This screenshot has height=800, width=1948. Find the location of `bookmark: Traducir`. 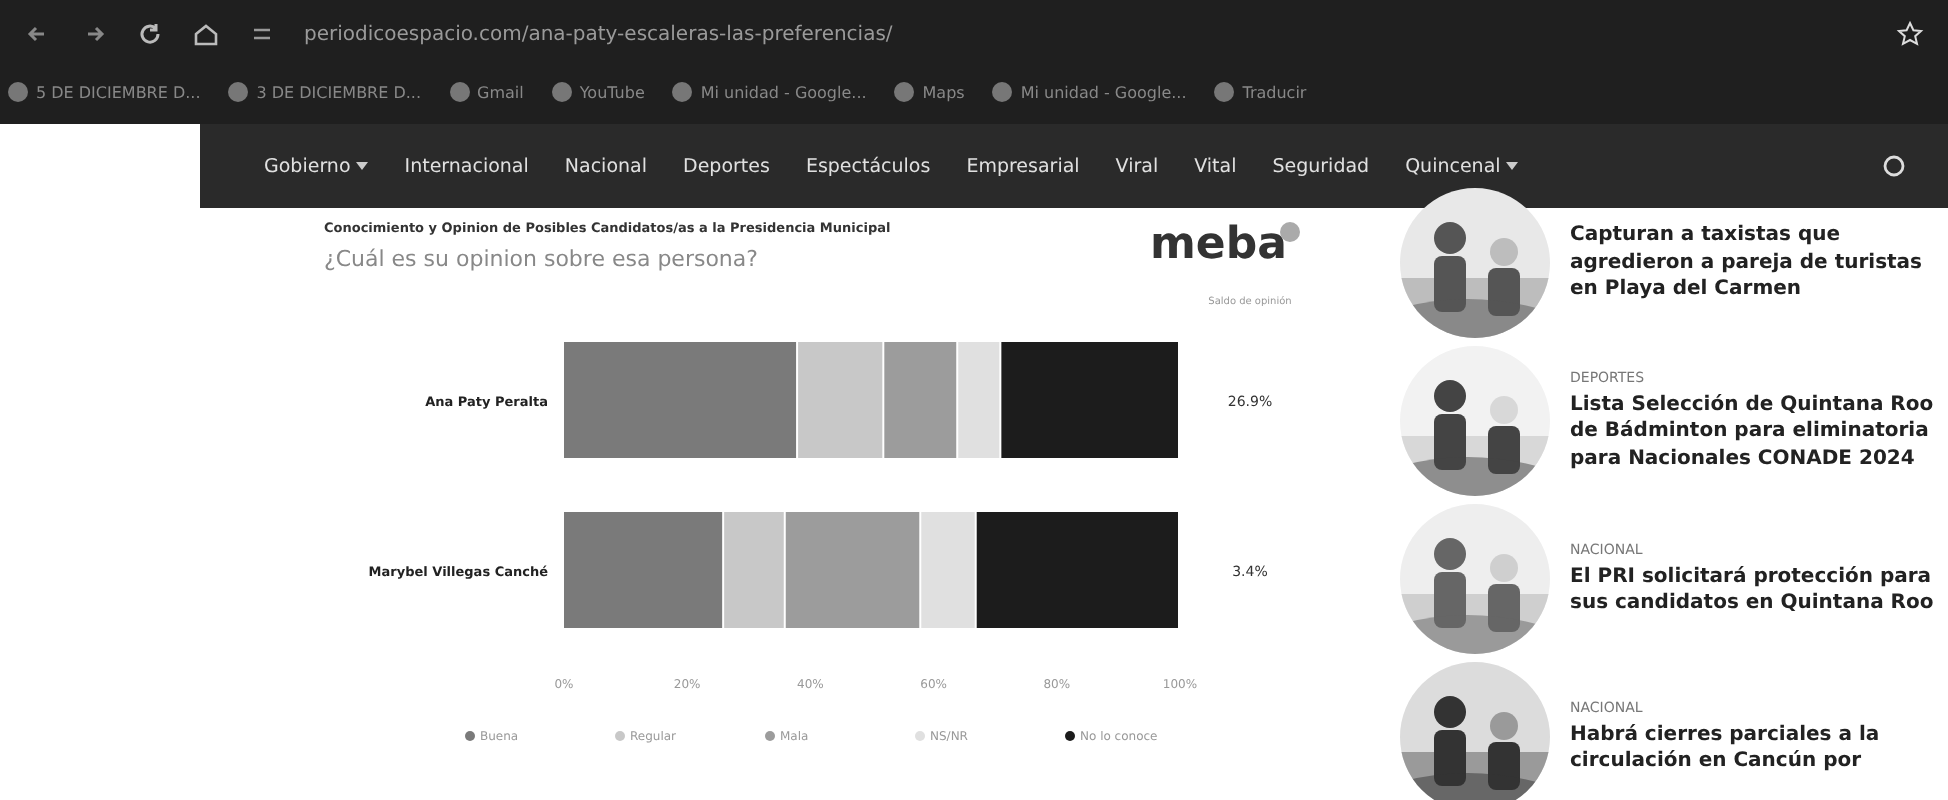

bookmark: Traducir is located at coordinates (1260, 92).